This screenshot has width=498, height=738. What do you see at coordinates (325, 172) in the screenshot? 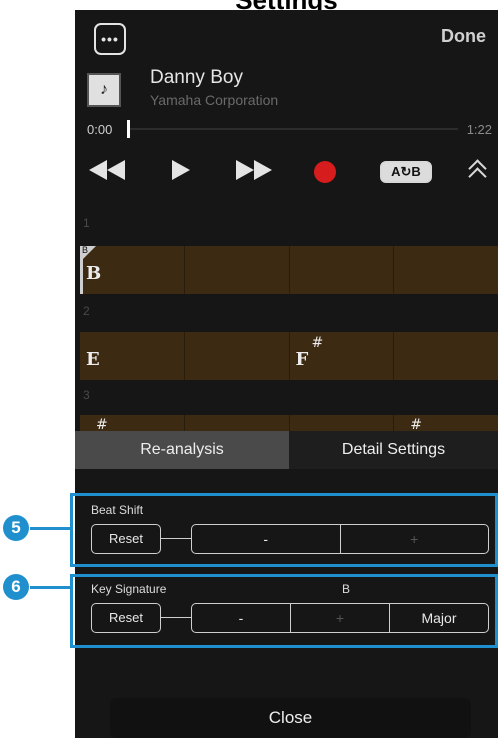
I see `record-button` at bounding box center [325, 172].